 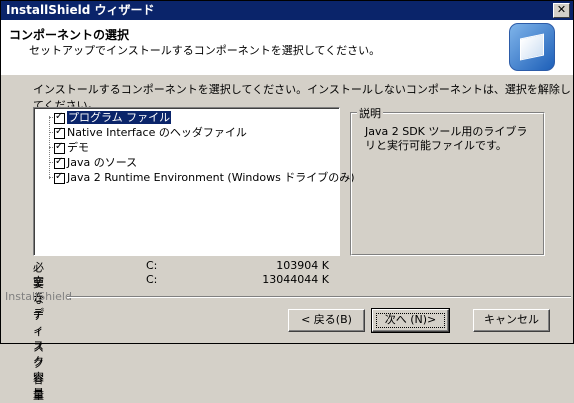 I want to click on component-item: デモ, so click(x=71, y=147).